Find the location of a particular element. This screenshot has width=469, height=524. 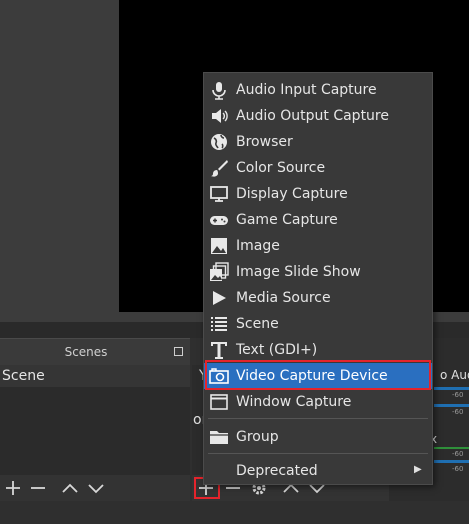

menu-item-color-source: Color Source is located at coordinates (318, 168).